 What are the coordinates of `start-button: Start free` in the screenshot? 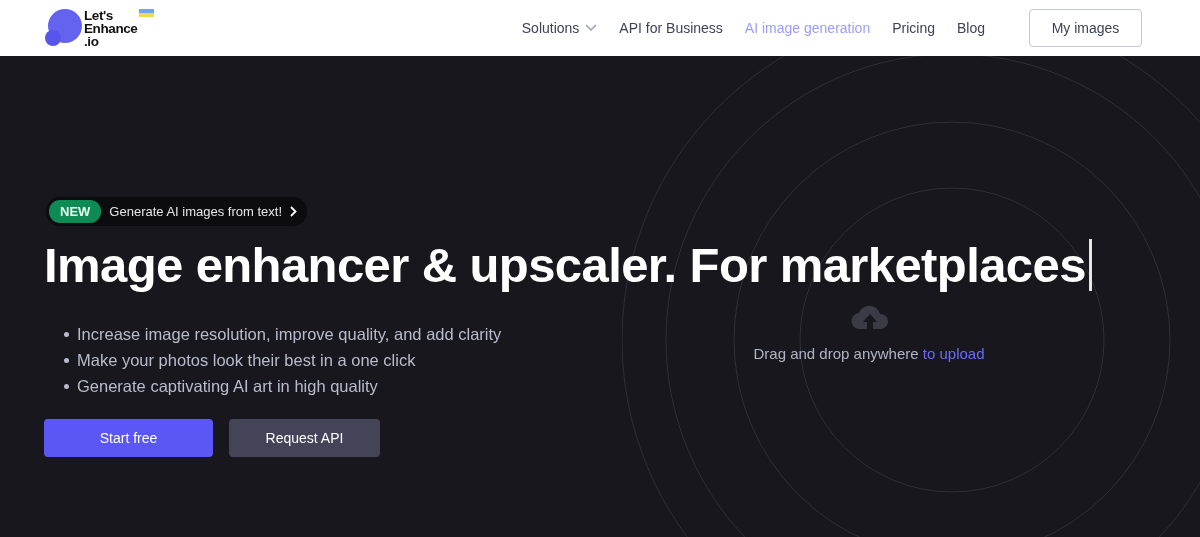 It's located at (128, 438).